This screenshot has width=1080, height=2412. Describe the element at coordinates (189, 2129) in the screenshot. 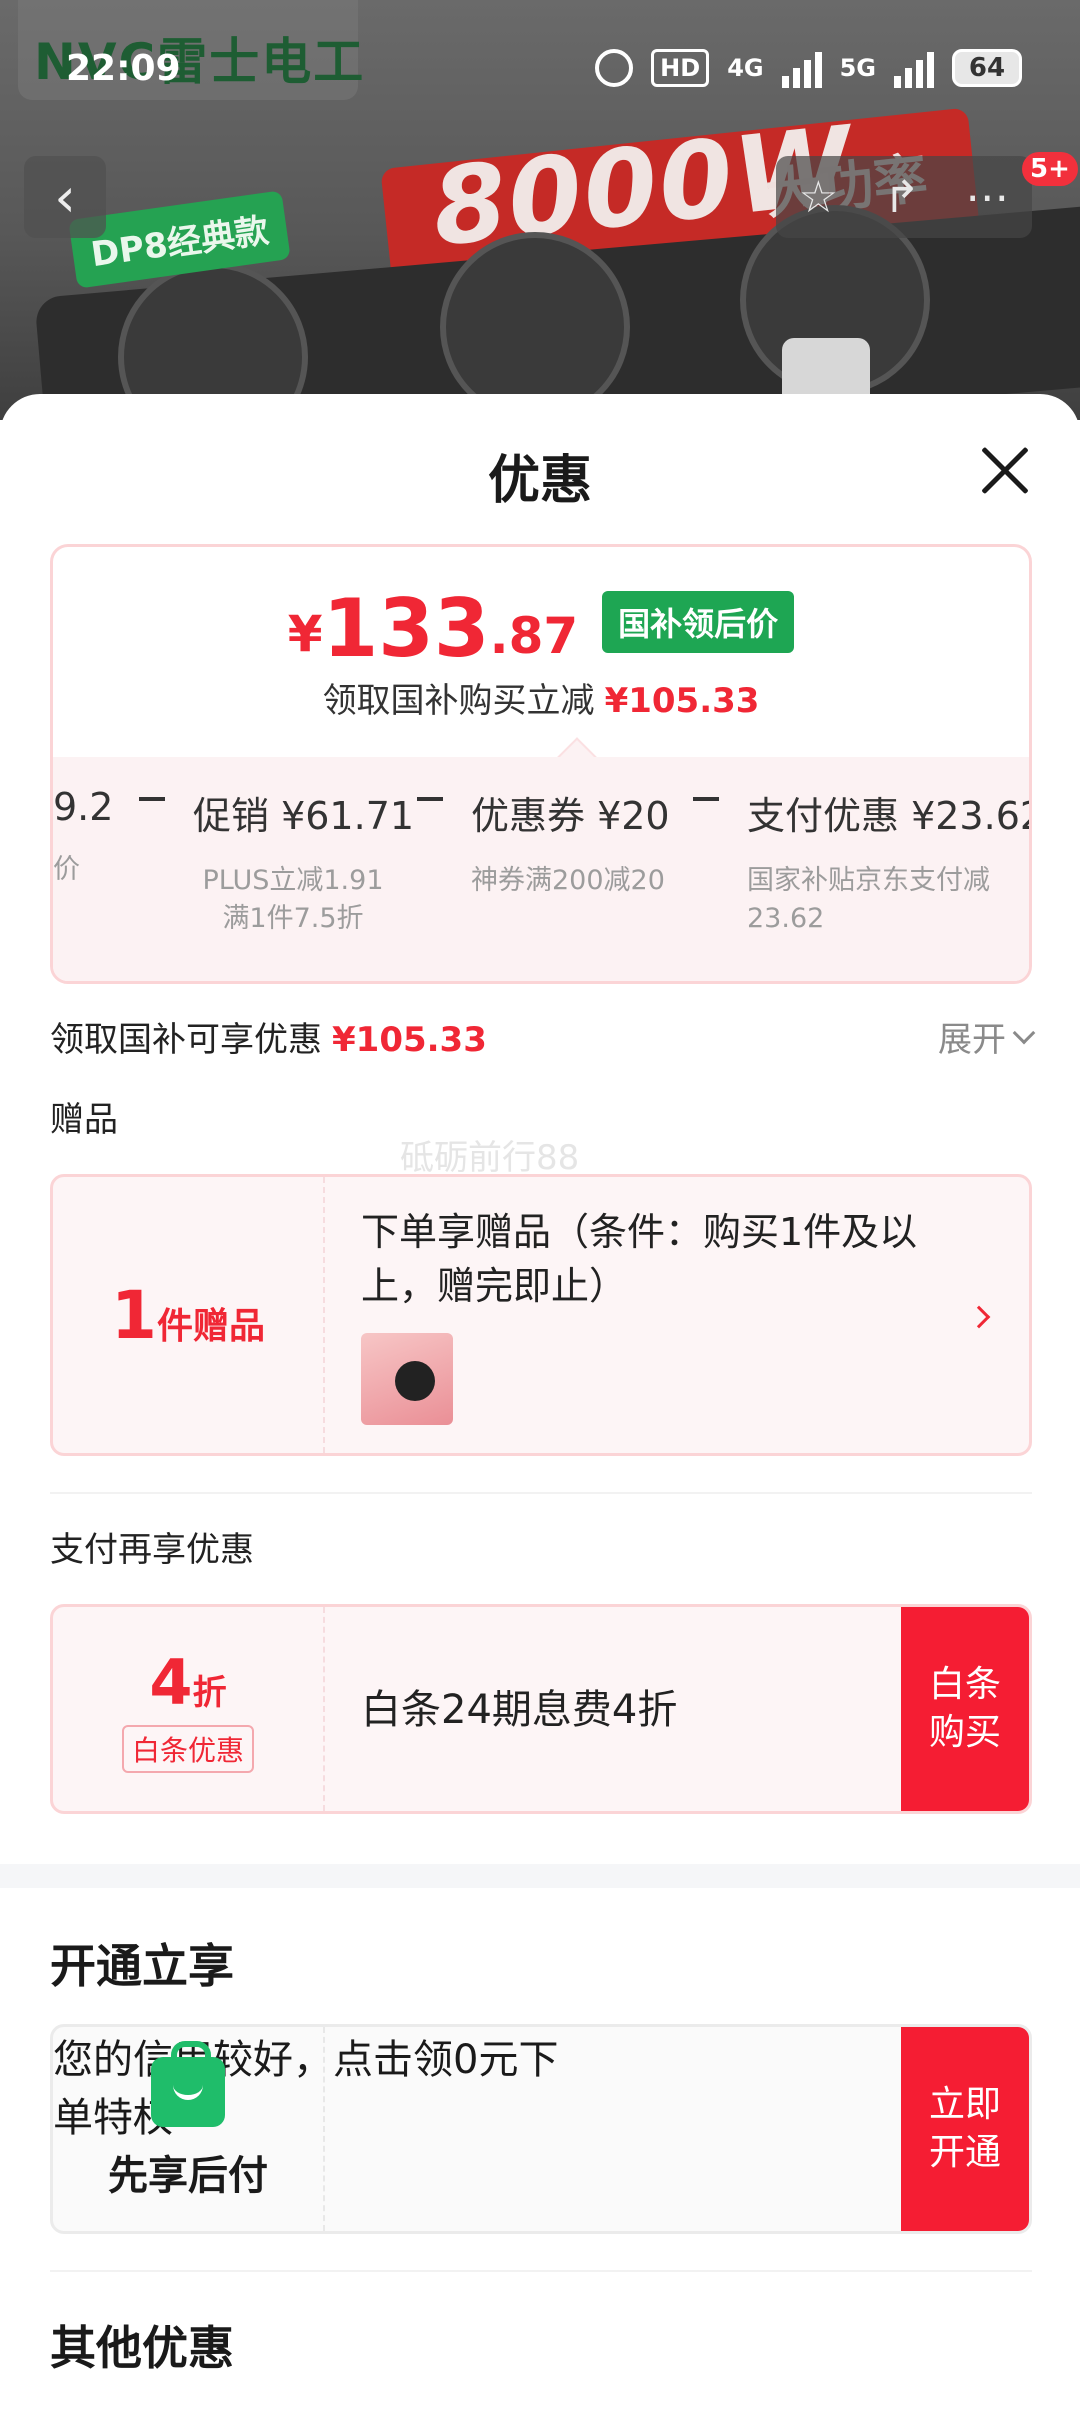

I see `credit-service: 先享后付` at that location.